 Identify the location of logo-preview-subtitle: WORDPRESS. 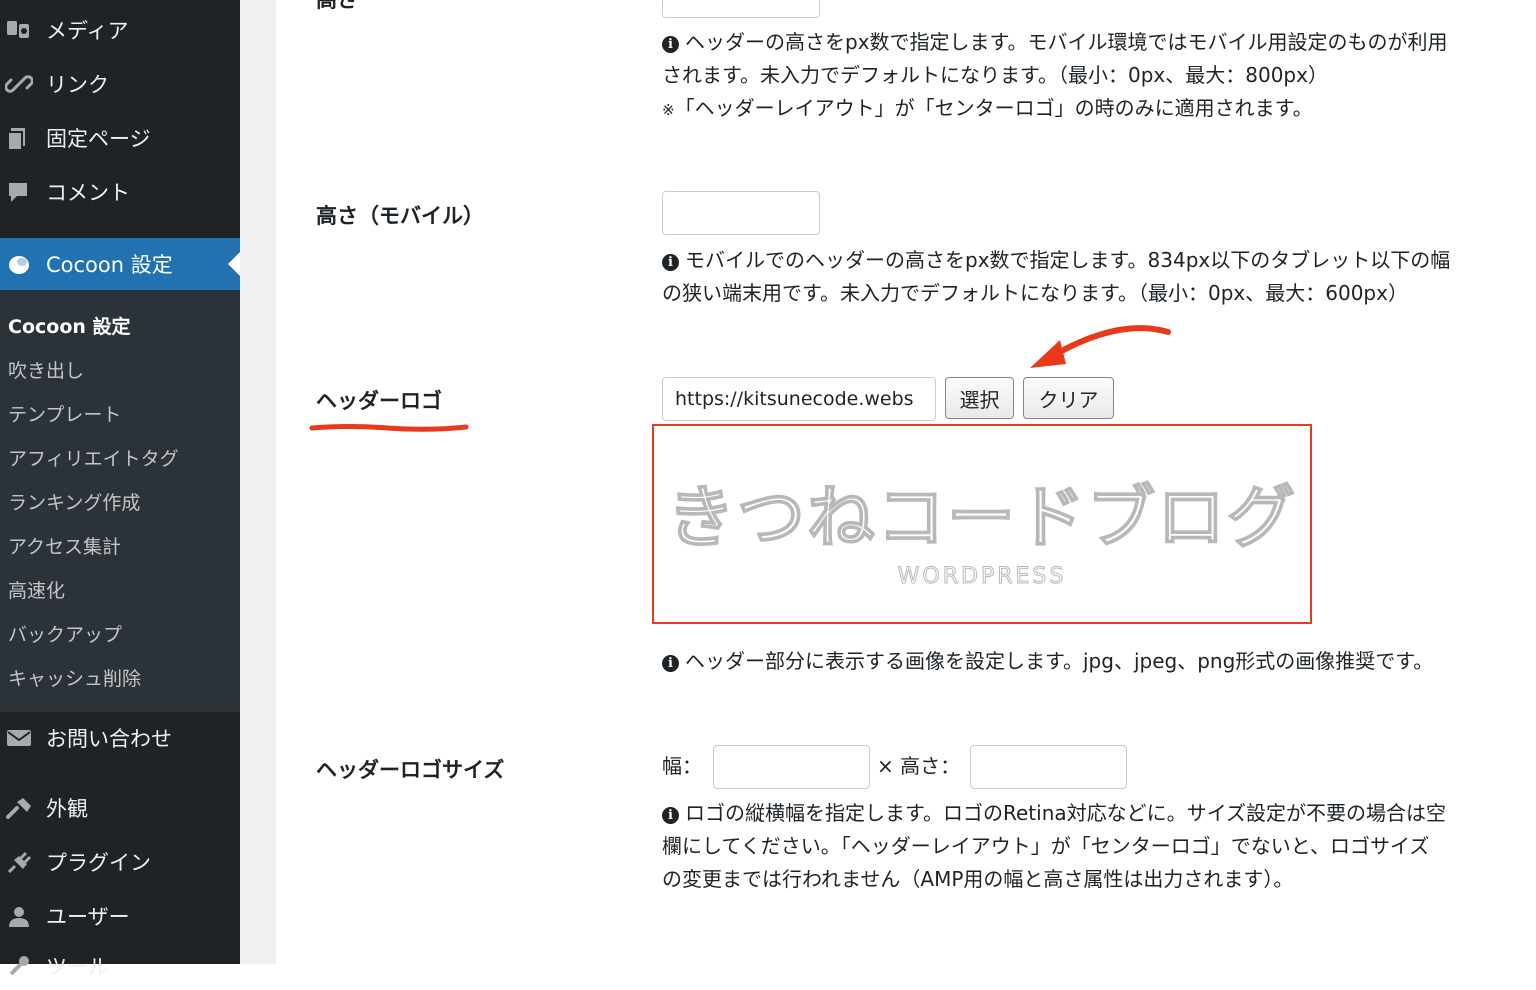
(982, 577).